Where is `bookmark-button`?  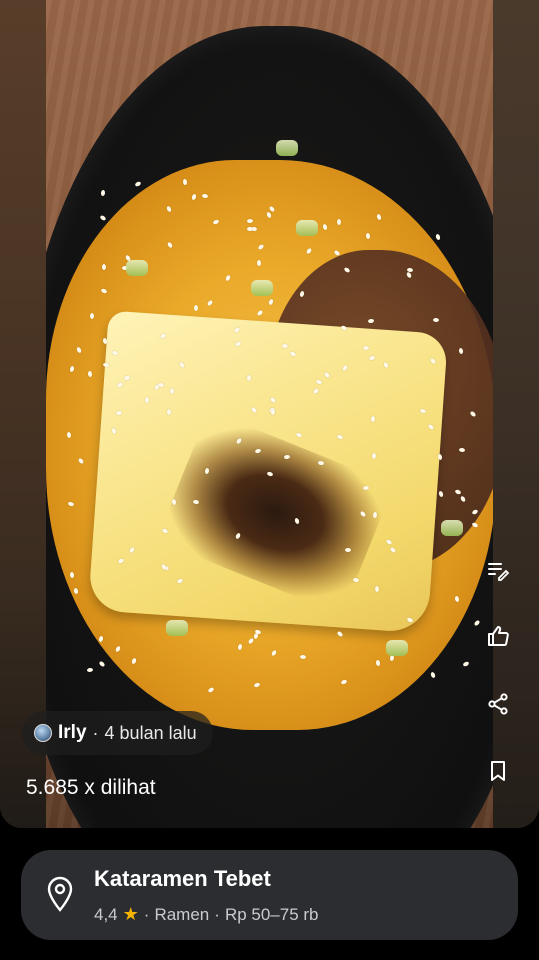 bookmark-button is located at coordinates (498, 771).